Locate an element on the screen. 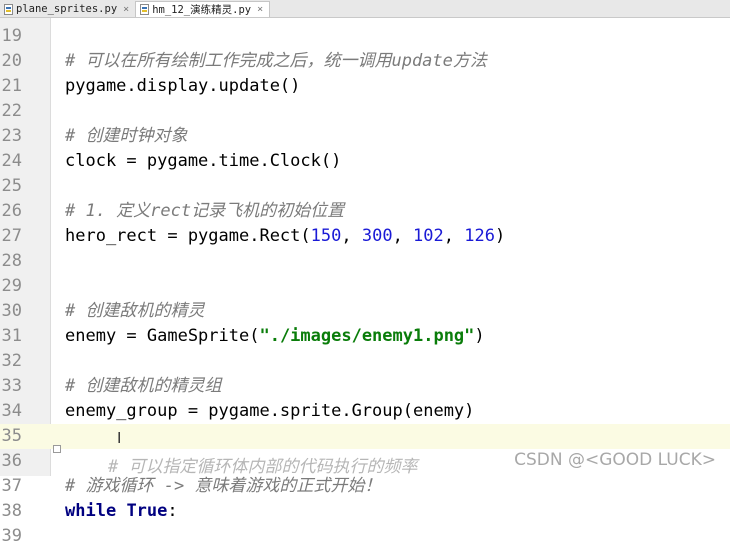 This screenshot has height=549, width=730. code-line: 25 is located at coordinates (365, 186).